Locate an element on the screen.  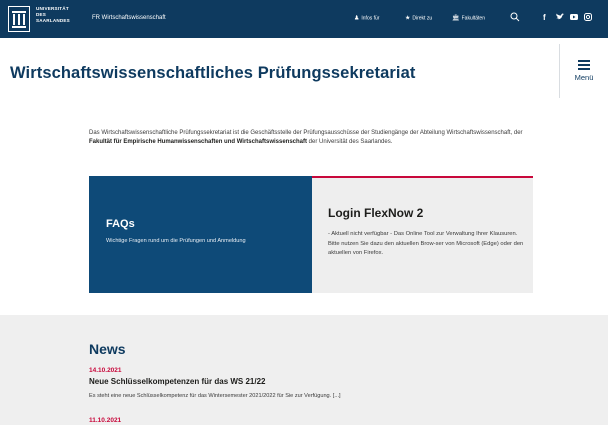
flexnow-title: Login FlexNow 2 is located at coordinates (376, 213).